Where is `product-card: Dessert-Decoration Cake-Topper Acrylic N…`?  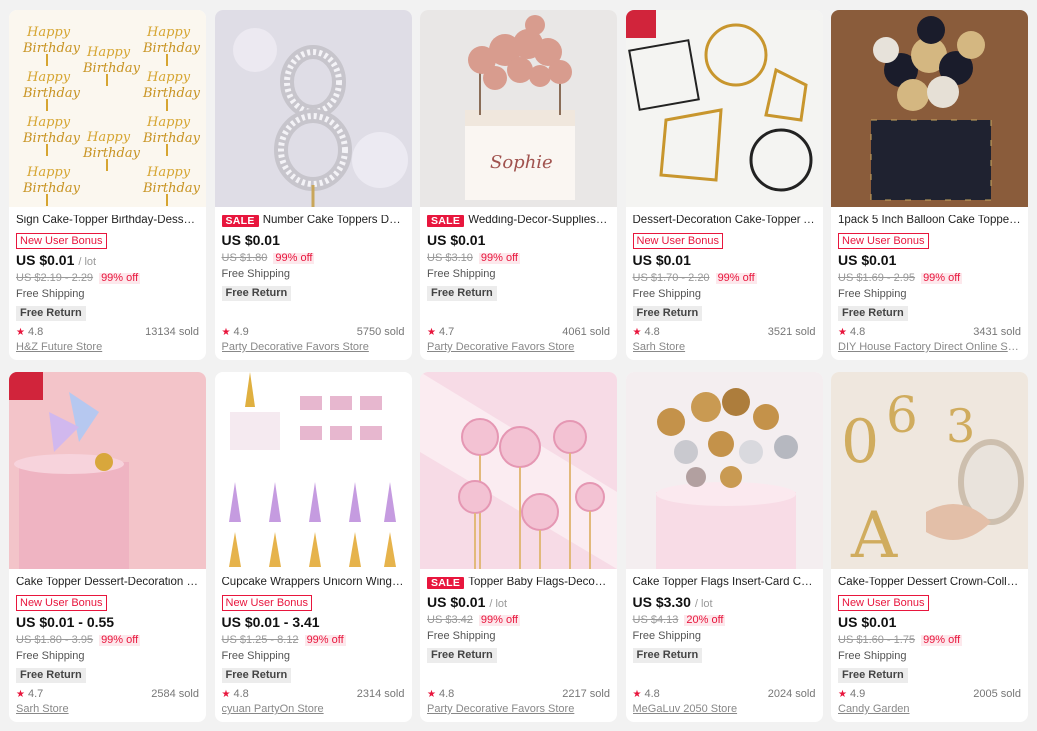 product-card: Dessert-Decoration Cake-Topper Acrylic N… is located at coordinates (724, 185).